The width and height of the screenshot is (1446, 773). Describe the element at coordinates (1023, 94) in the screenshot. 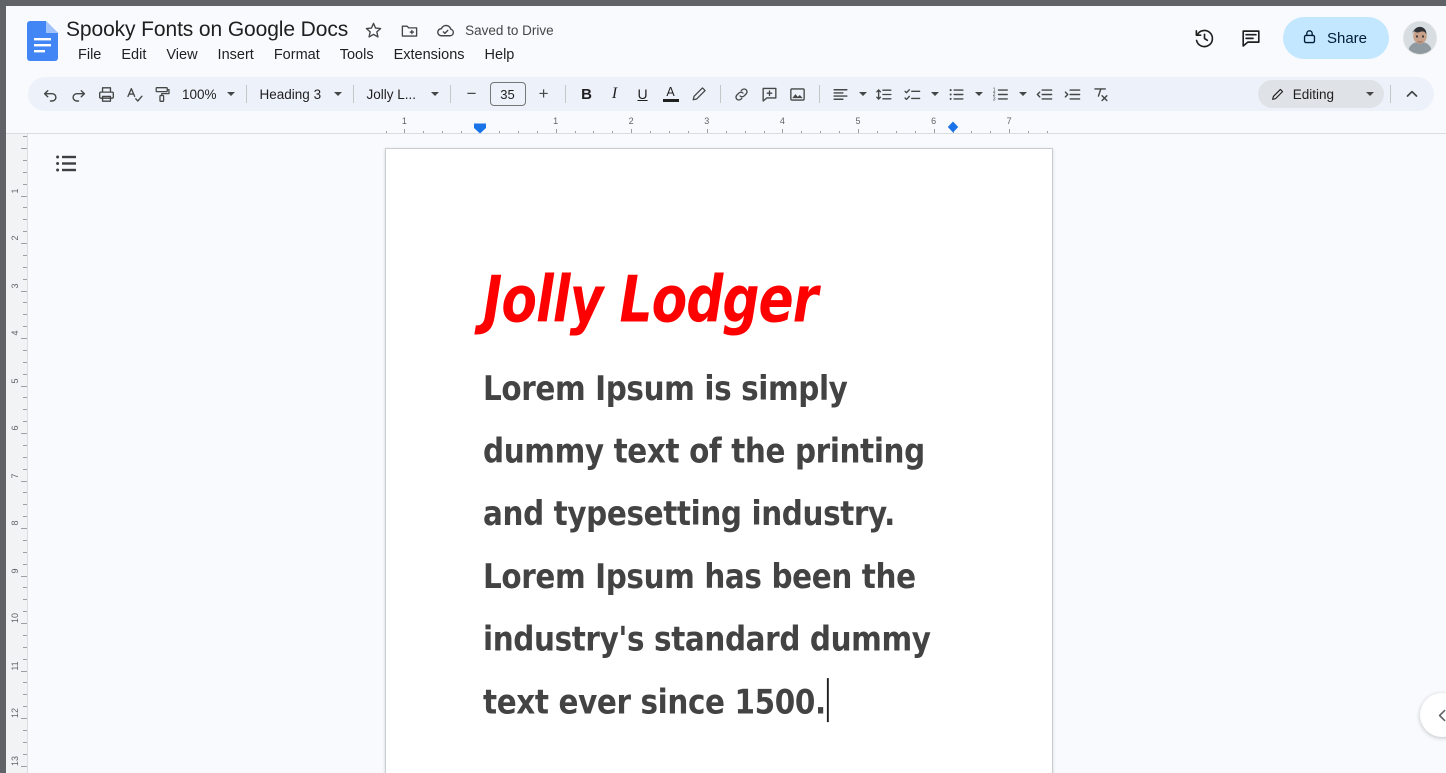

I see `numbered-list-chevron-down-icon` at that location.